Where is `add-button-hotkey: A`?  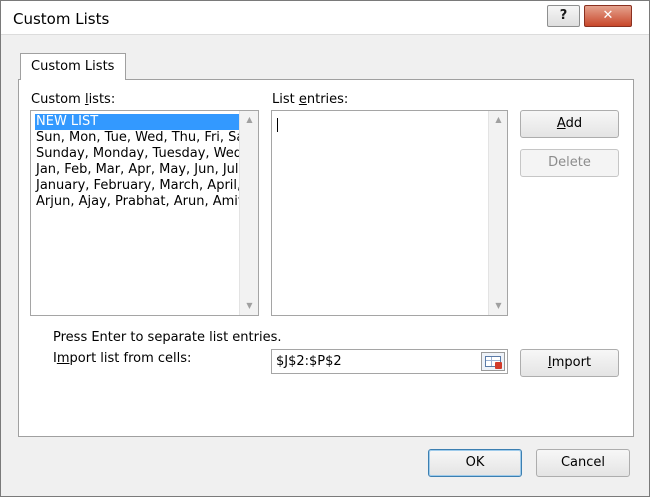 add-button-hotkey: A is located at coordinates (561, 123).